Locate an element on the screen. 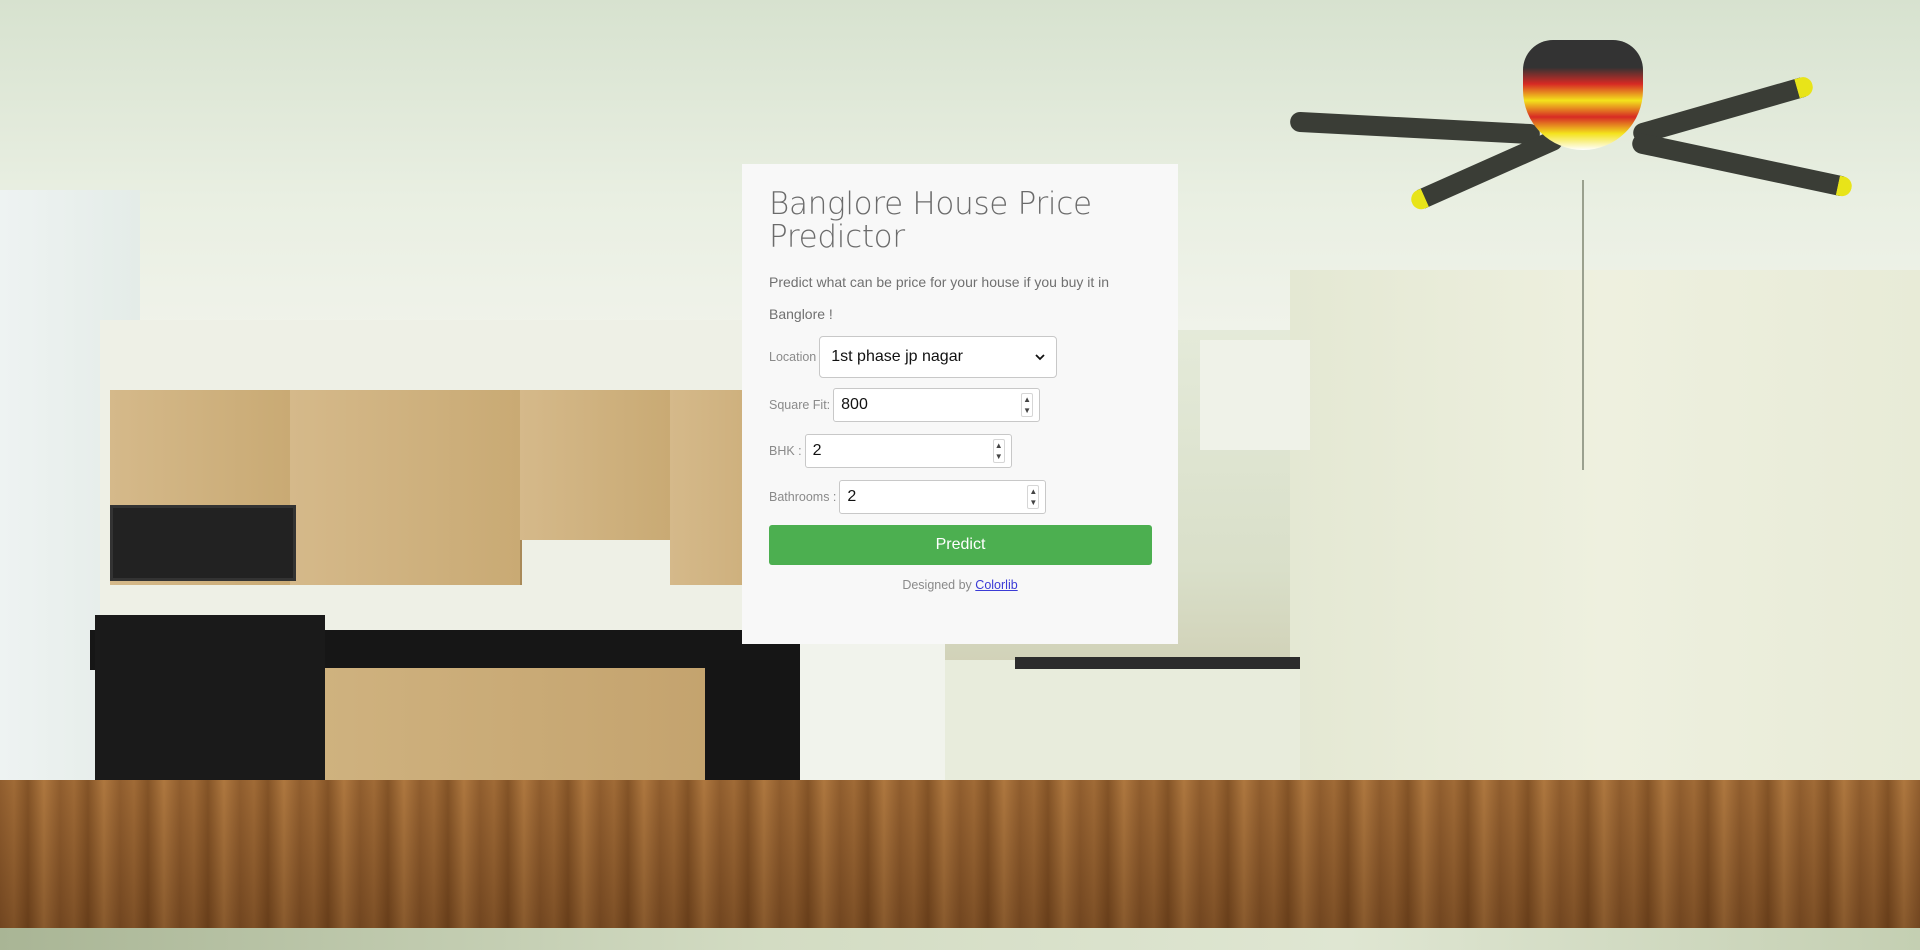 The image size is (1920, 950). bottom-strip is located at coordinates (960, 939).